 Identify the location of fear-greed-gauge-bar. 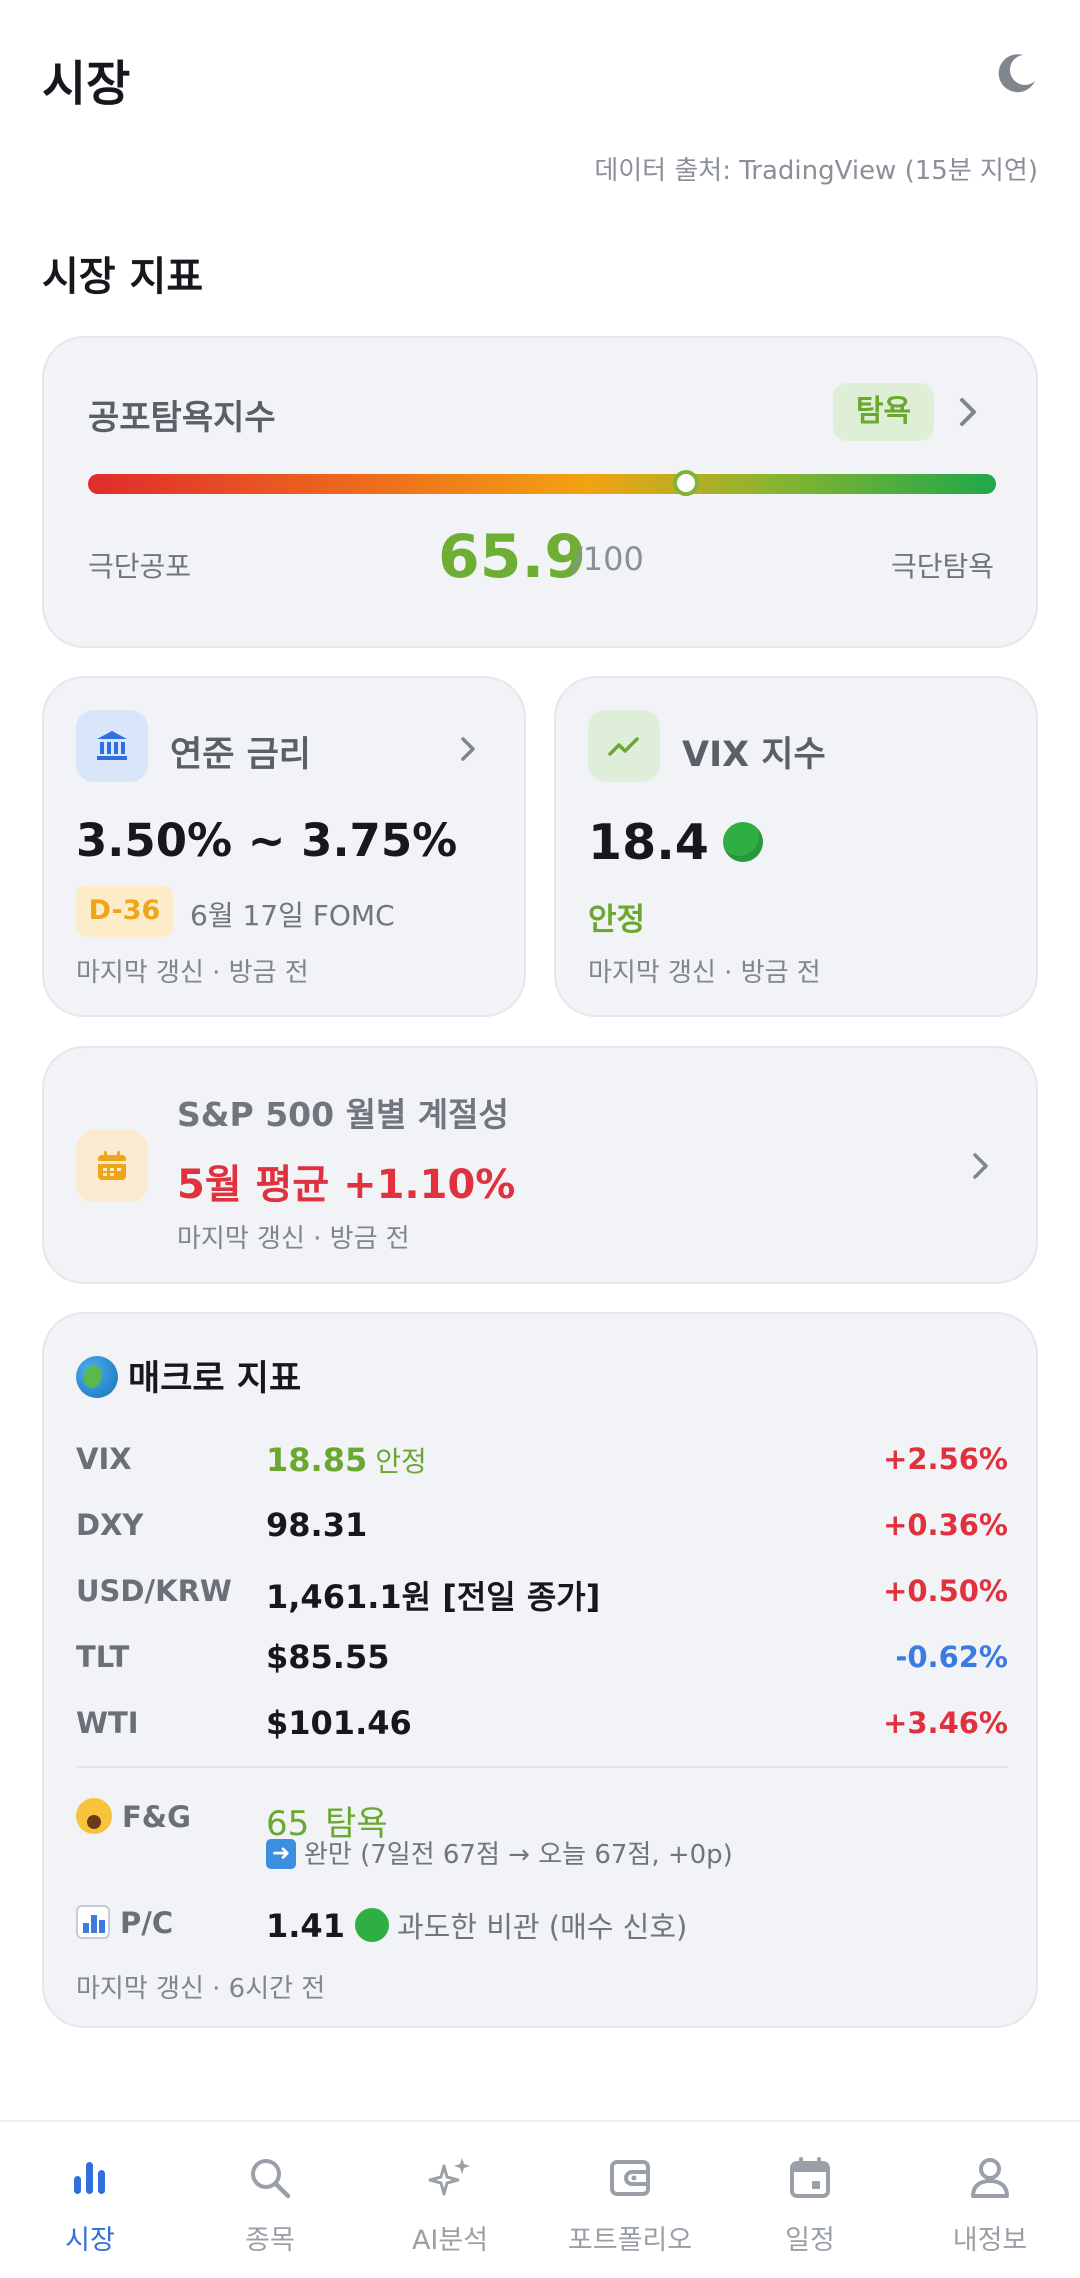
(542, 484).